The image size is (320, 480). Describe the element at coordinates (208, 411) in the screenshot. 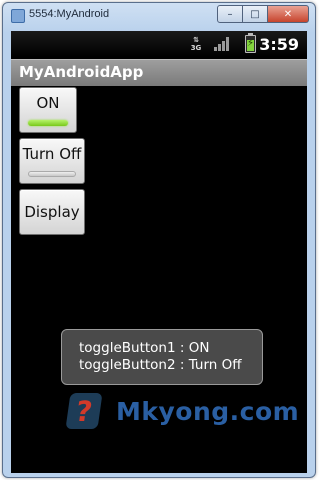

I see `watermark-text: Mkyong.com` at that location.